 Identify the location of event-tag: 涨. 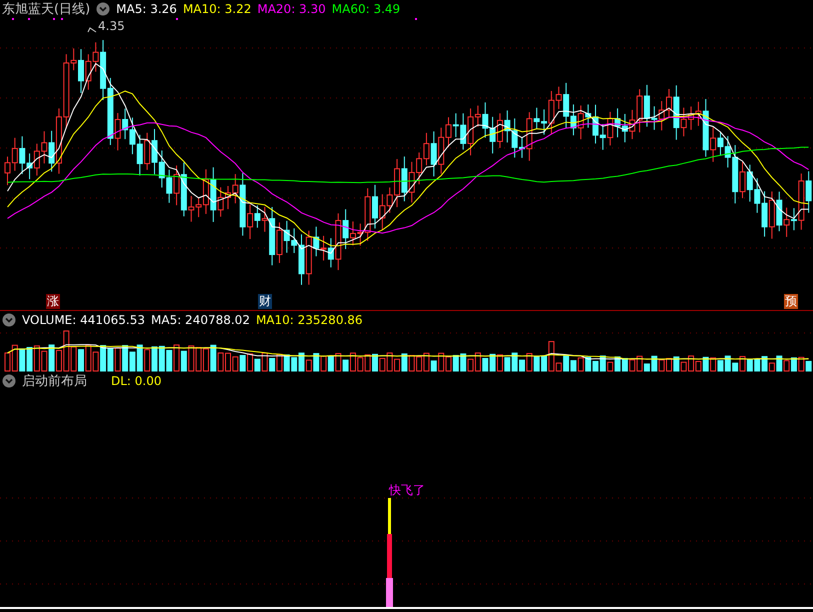
(53, 301).